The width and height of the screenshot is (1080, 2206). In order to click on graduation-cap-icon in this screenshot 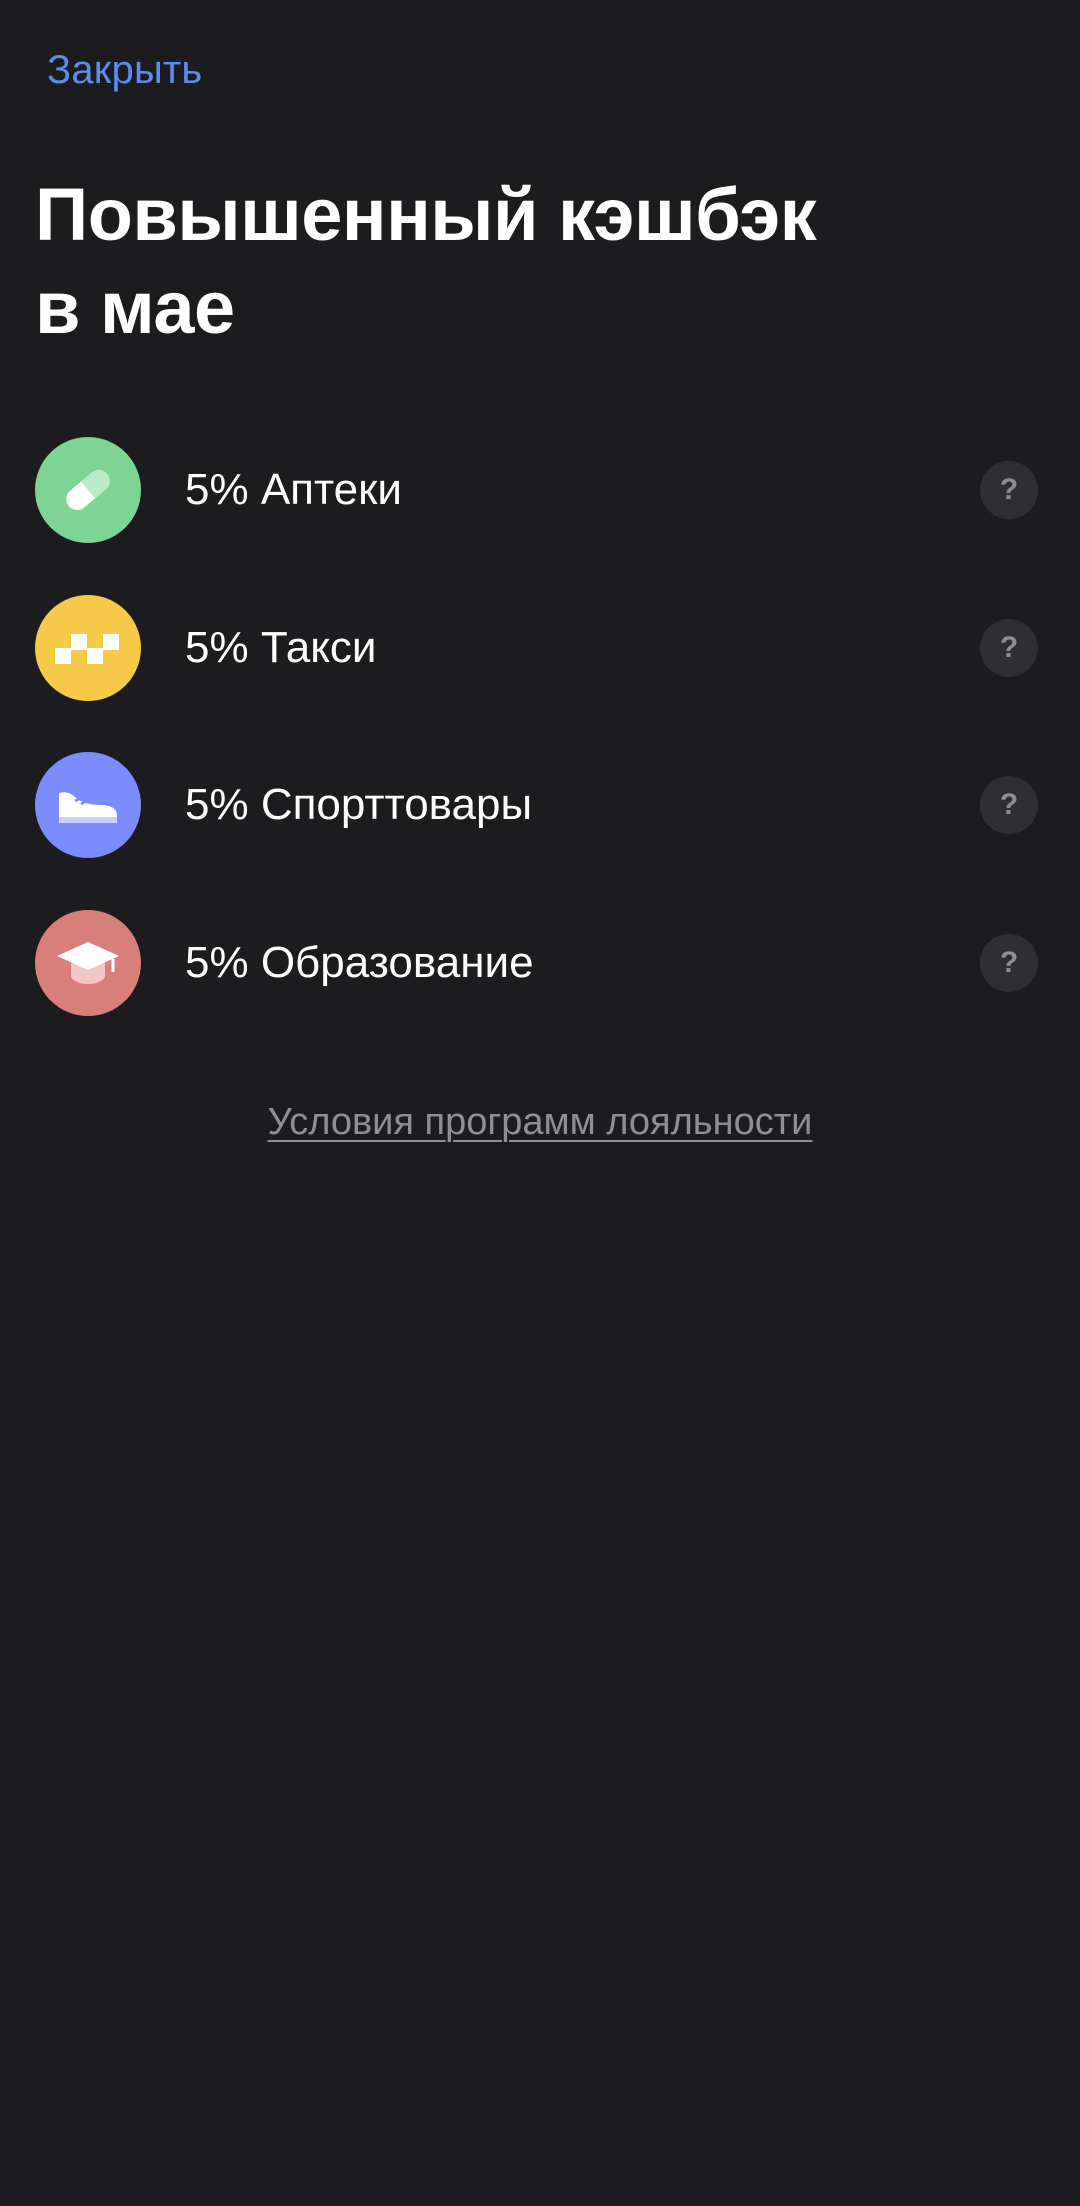, I will do `click(88, 962)`.